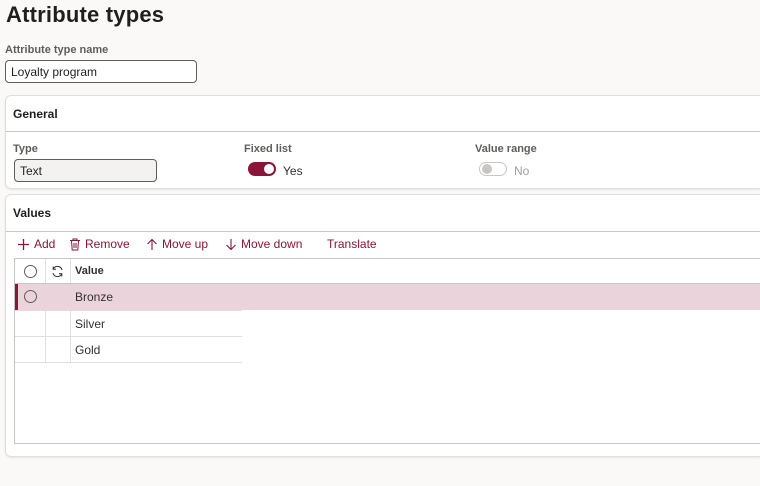 Image resolution: width=760 pixels, height=486 pixels. Describe the element at coordinates (268, 149) in the screenshot. I see `fixed-list-label: Fixed list` at that location.